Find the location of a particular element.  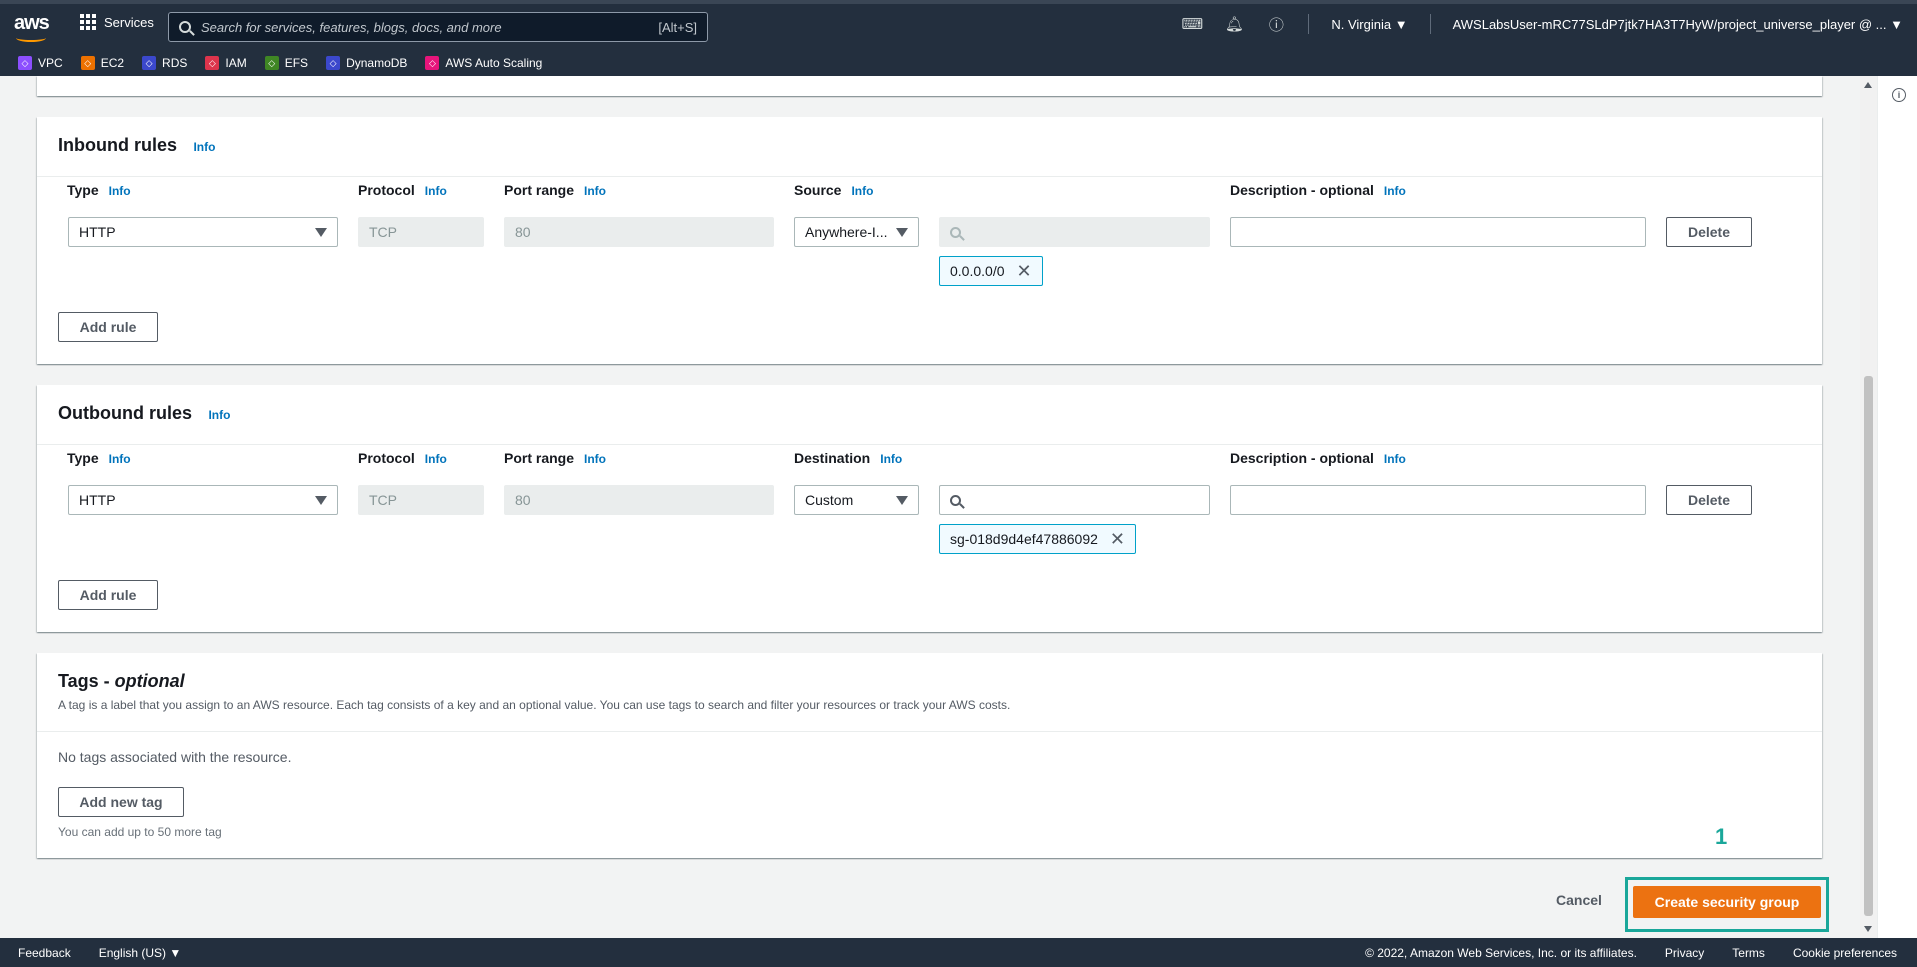

favorite-rds: ◇ RDS is located at coordinates (164, 63).